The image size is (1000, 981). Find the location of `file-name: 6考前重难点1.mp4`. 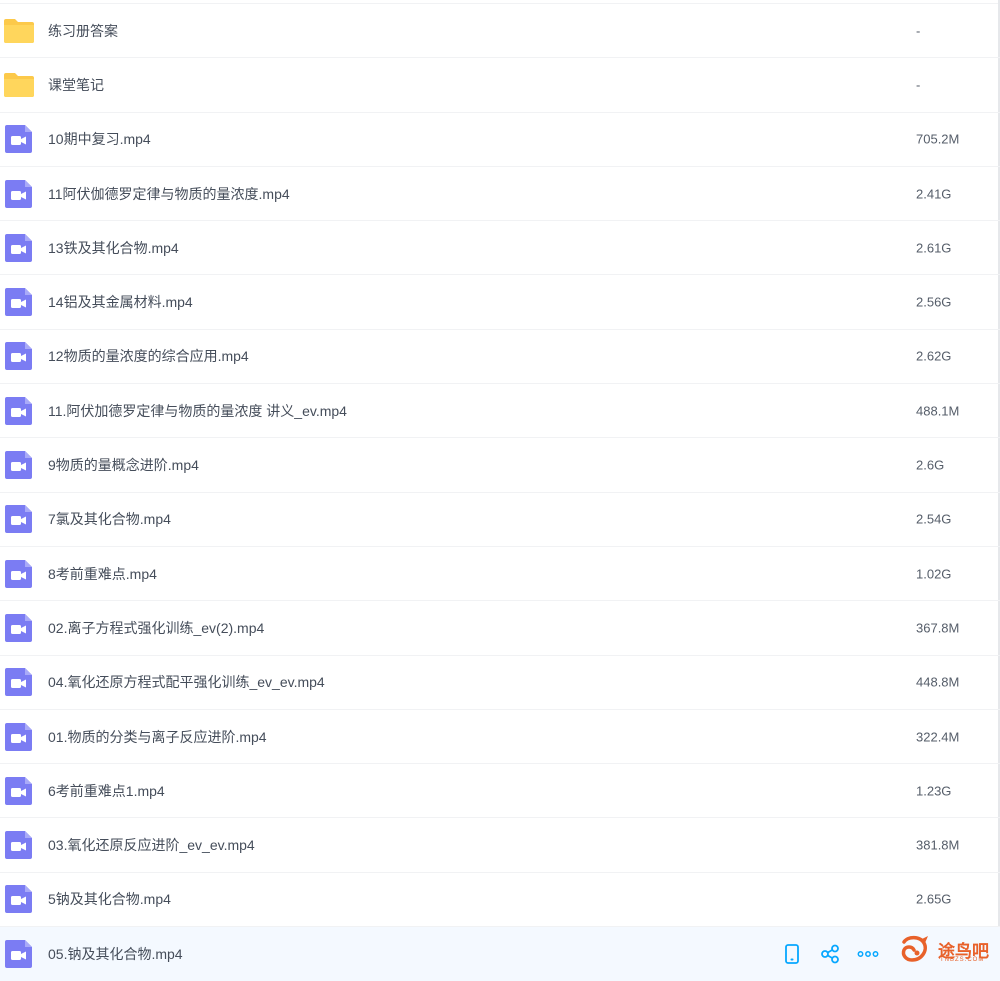

file-name: 6考前重难点1.mp4 is located at coordinates (106, 791).